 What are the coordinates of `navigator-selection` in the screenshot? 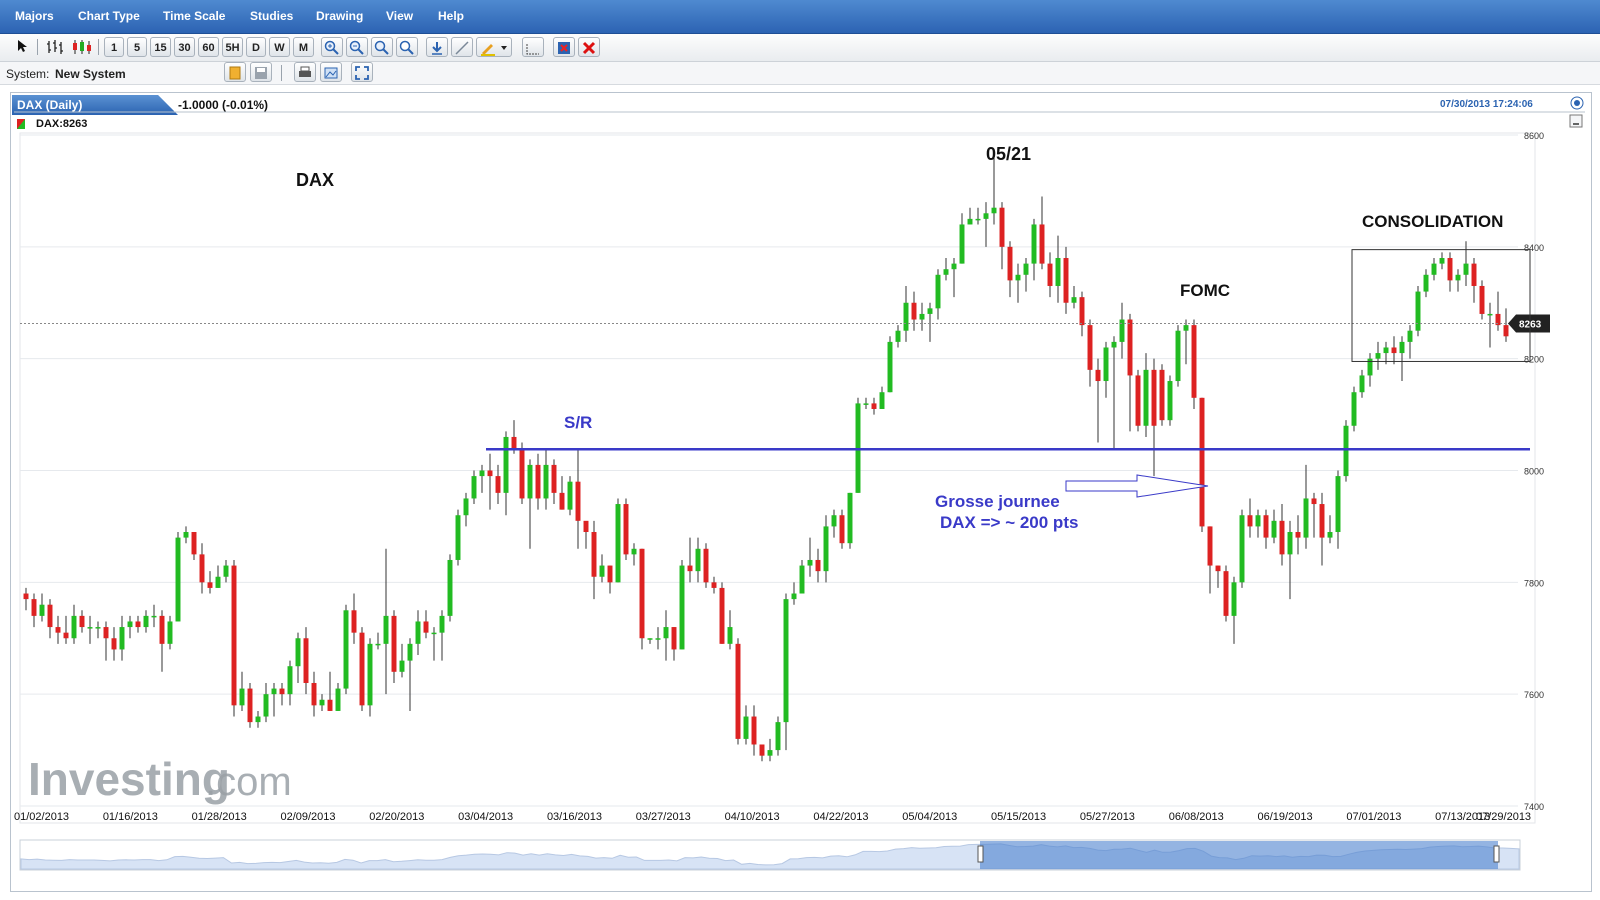 It's located at (1239, 855).